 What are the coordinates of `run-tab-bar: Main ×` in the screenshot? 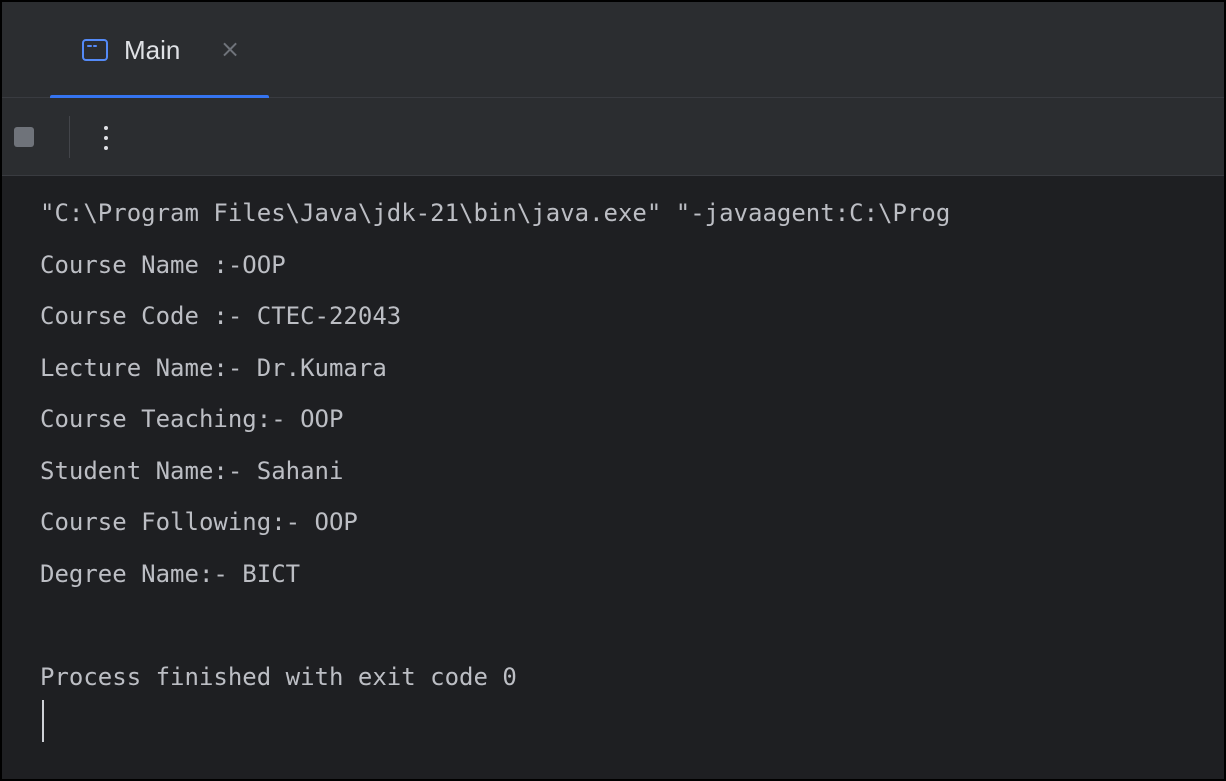 It's located at (613, 51).